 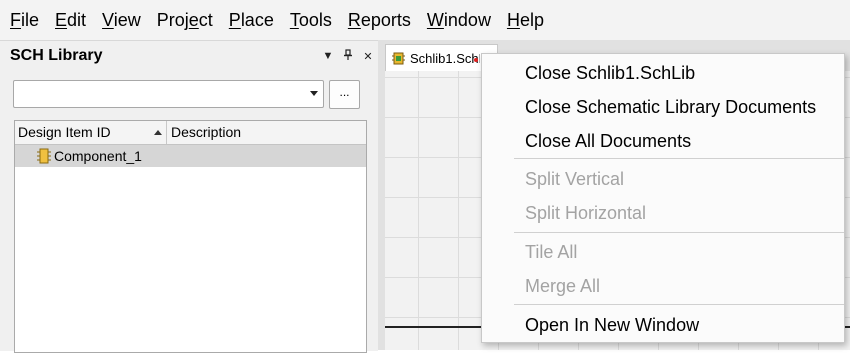 What do you see at coordinates (663, 213) in the screenshot?
I see `menu-item-split-horizontal: Split Horizontal` at bounding box center [663, 213].